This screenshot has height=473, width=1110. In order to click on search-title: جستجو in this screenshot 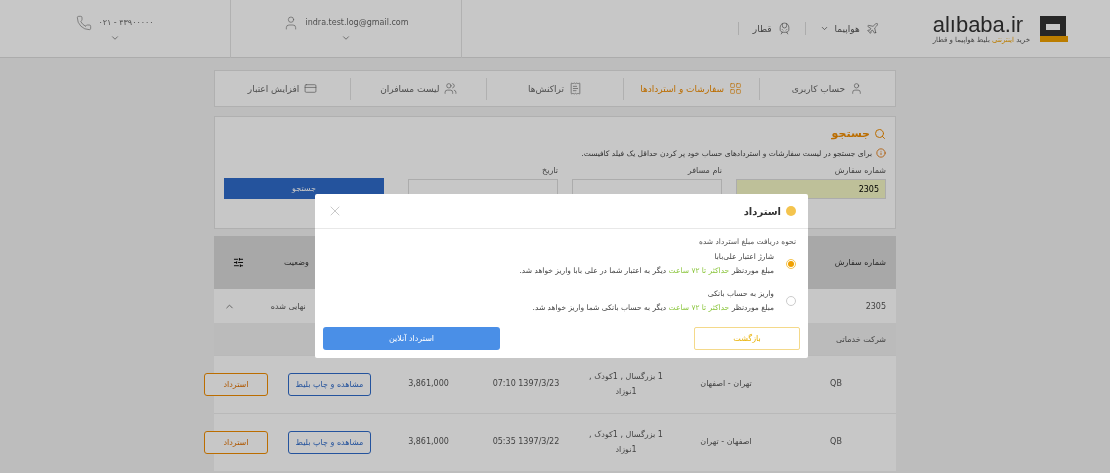, I will do `click(850, 133)`.